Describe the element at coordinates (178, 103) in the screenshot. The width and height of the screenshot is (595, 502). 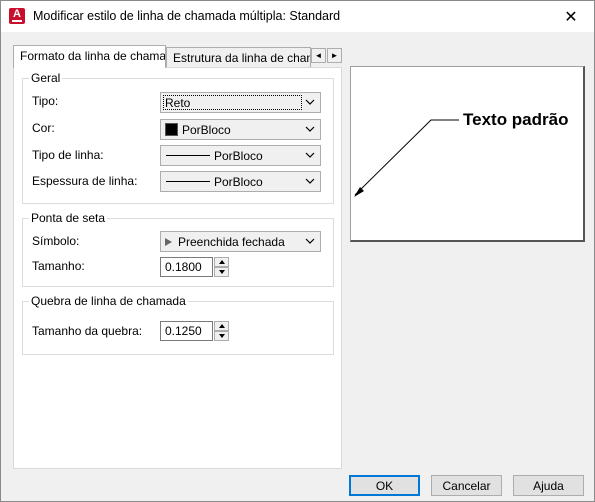
I see `type-value: Reto` at that location.